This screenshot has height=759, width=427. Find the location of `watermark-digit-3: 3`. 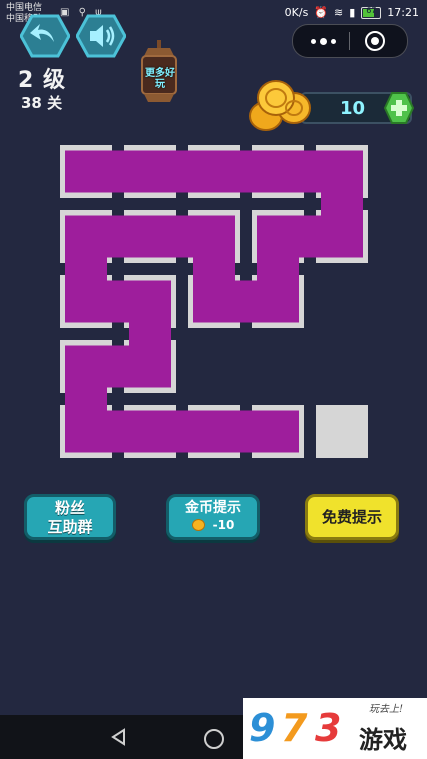

watermark-digit-3: 3 is located at coordinates (328, 728).